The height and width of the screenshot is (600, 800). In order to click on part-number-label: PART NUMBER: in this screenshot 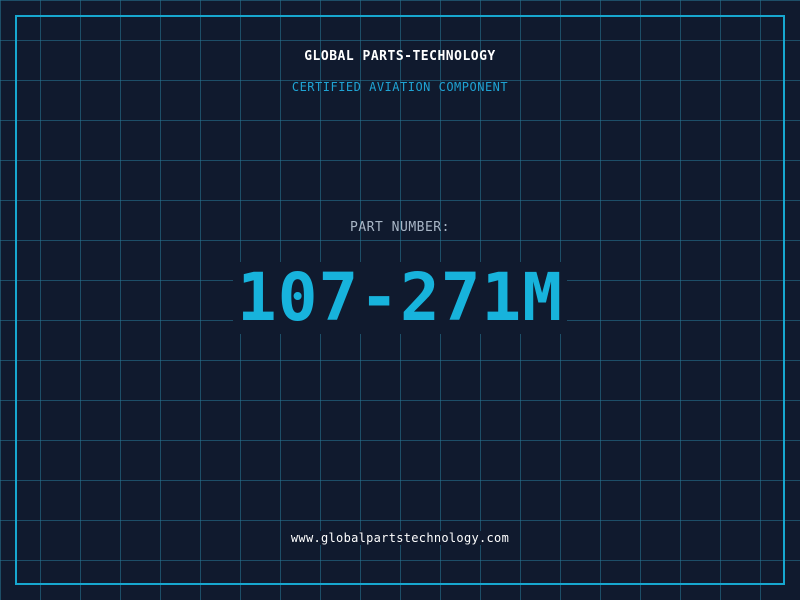, I will do `click(400, 227)`.